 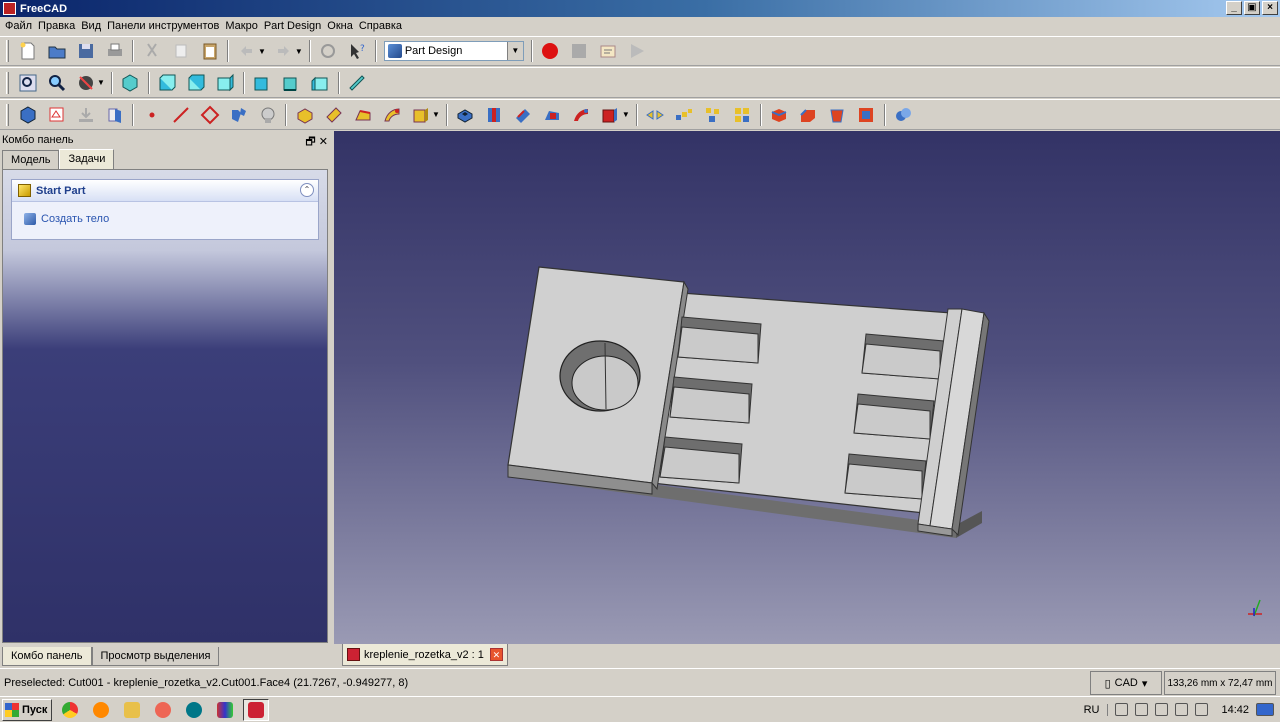 What do you see at coordinates (57, 115) in the screenshot?
I see `create-sketch-icon` at bounding box center [57, 115].